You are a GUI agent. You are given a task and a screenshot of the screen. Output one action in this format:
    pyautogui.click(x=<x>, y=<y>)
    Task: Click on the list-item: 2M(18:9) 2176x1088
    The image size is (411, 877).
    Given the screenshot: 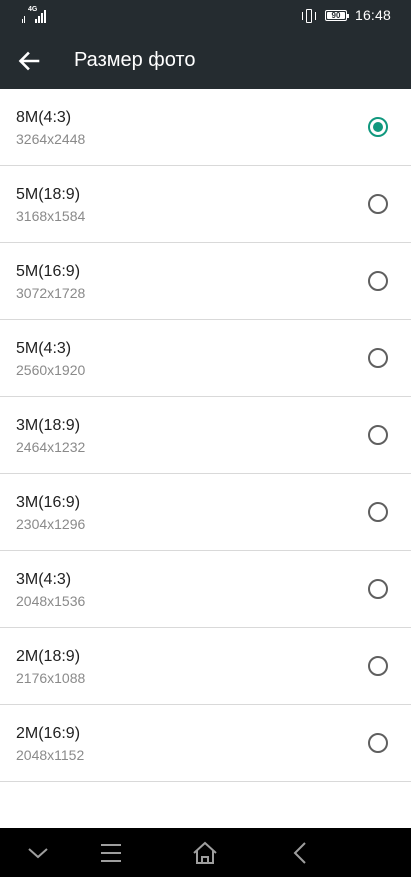 What is the action you would take?
    pyautogui.click(x=205, y=666)
    